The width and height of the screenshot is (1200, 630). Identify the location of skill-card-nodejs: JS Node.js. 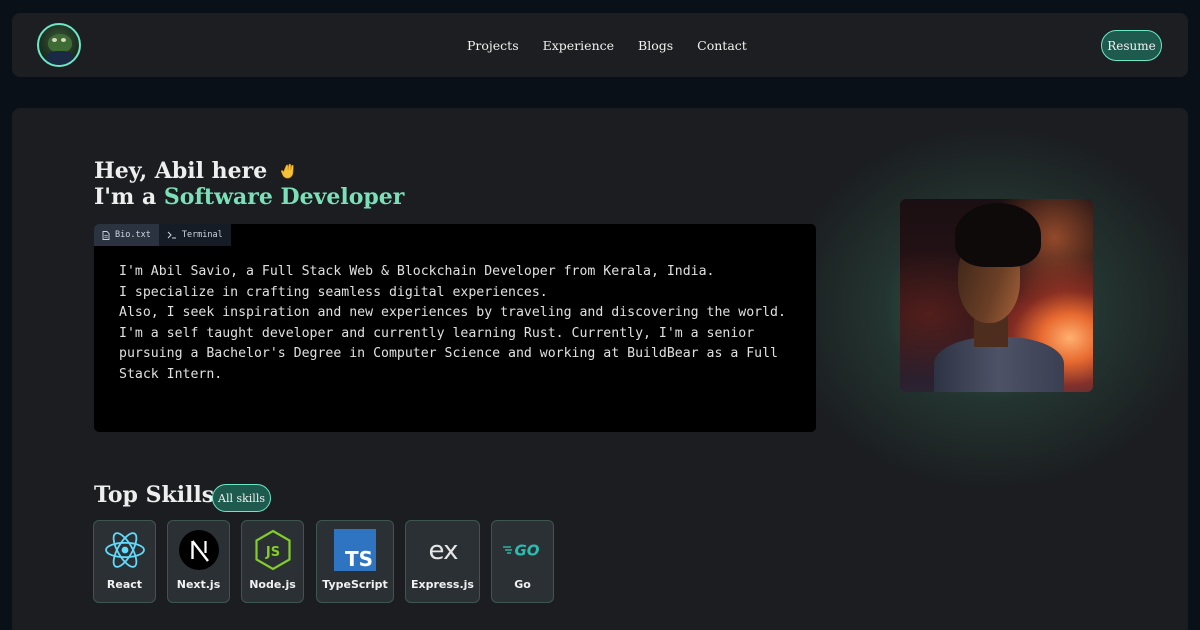
(272, 561).